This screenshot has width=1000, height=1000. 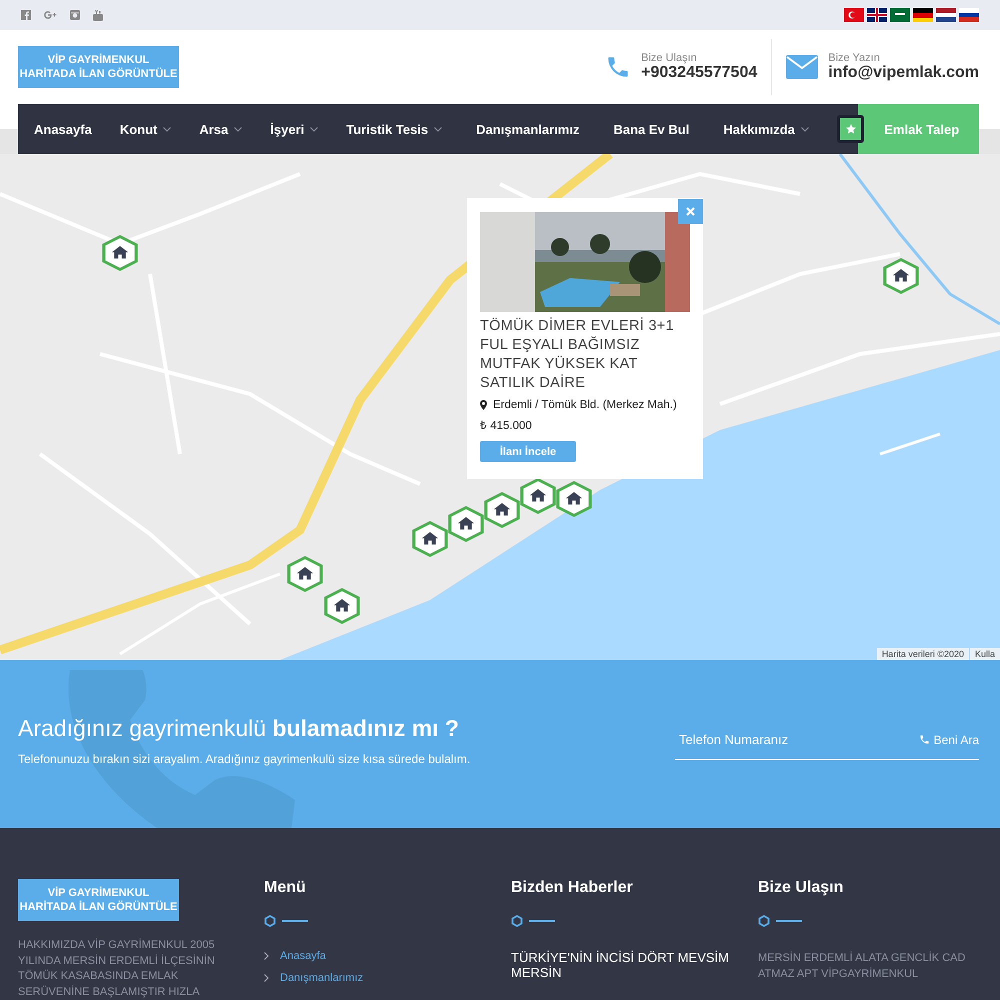 I want to click on phone-icon, so click(x=924, y=739).